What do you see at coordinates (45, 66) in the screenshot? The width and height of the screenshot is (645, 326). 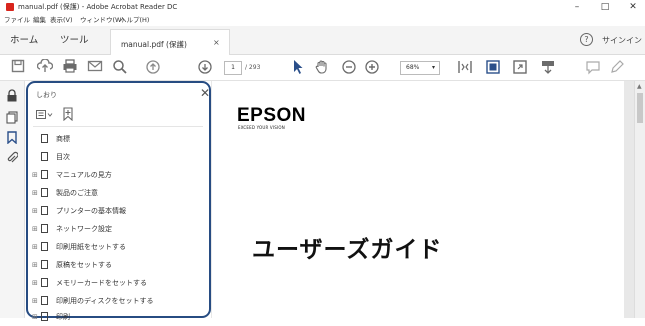 I see `upload-cloud-icon` at bounding box center [45, 66].